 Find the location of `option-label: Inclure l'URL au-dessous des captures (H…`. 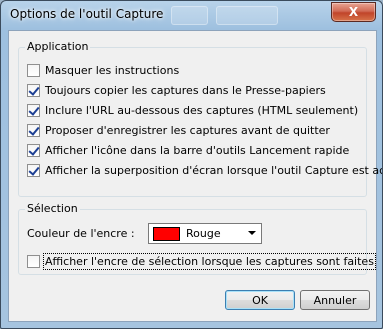

option-label: Inclure l'URL au-dessous des captures (H… is located at coordinates (202, 110).